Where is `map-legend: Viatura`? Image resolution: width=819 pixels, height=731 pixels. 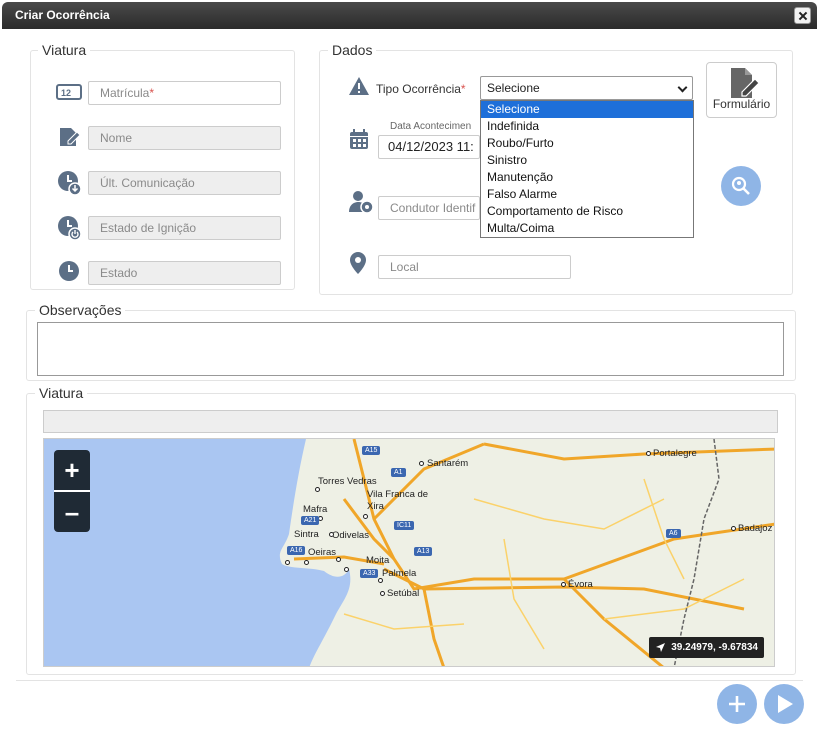
map-legend: Viatura is located at coordinates (61, 393).